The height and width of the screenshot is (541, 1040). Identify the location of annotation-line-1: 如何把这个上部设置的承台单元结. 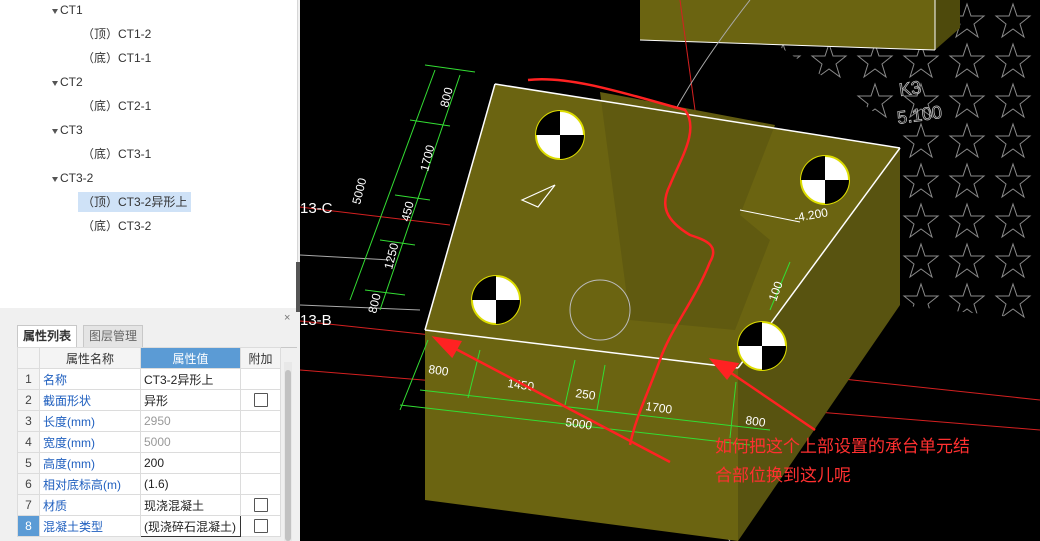
(842, 447).